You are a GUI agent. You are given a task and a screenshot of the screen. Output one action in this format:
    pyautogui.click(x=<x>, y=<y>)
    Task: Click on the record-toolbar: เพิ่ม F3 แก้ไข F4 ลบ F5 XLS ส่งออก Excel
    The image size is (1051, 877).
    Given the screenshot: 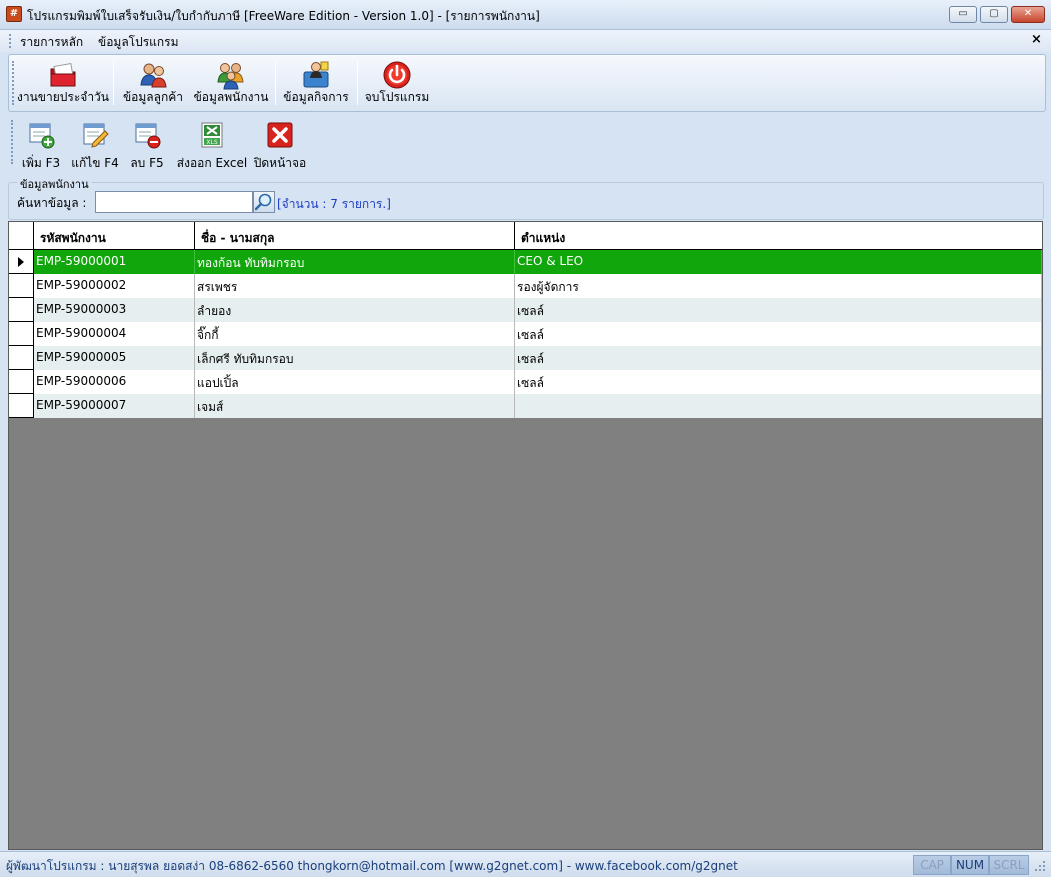 What is the action you would take?
    pyautogui.click(x=163, y=143)
    